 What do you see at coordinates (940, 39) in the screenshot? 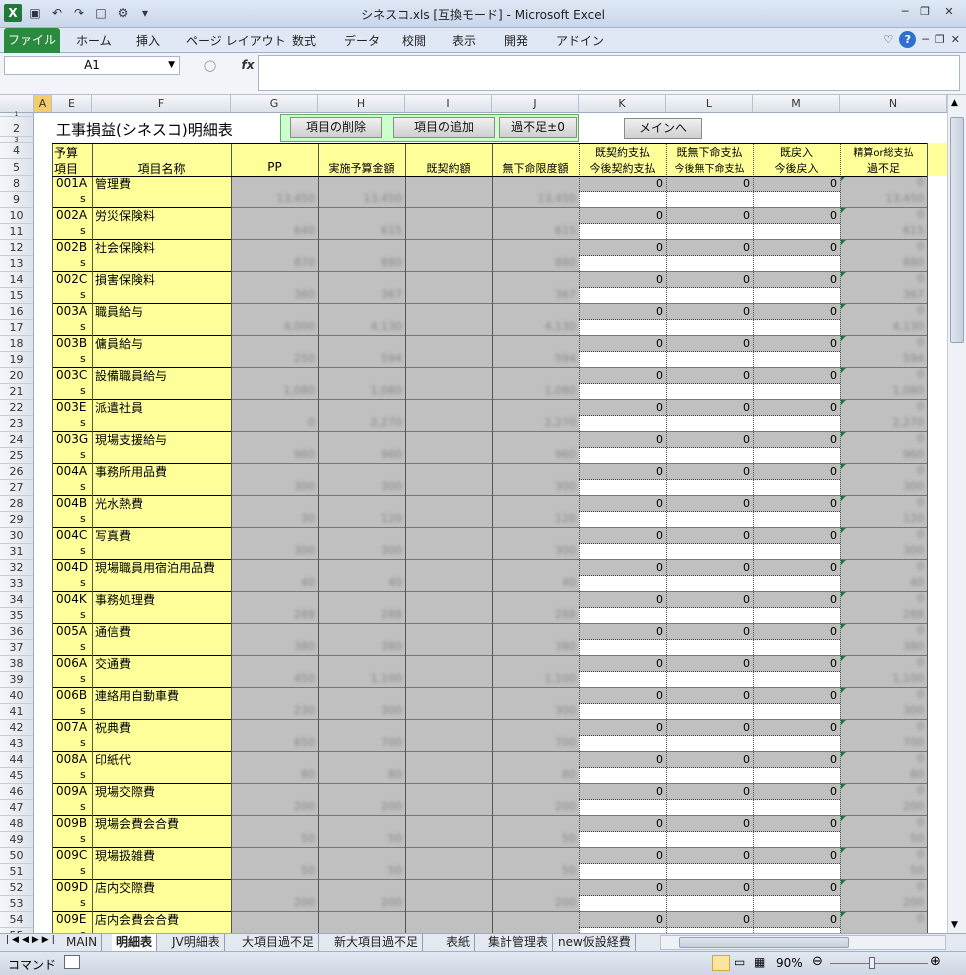
I see `workbook-restore-icon: ❐` at bounding box center [940, 39].